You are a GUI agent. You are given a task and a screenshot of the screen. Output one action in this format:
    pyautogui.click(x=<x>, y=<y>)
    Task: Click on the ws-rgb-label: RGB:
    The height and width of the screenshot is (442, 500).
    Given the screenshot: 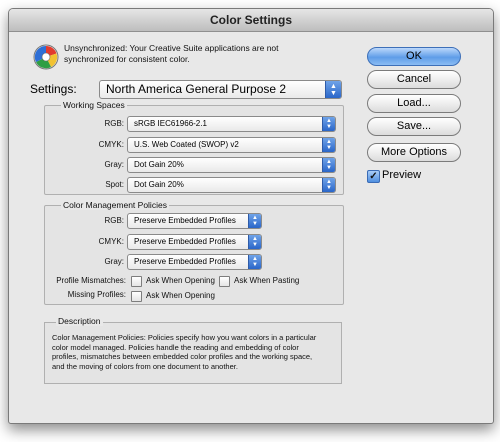 What is the action you would take?
    pyautogui.click(x=114, y=123)
    